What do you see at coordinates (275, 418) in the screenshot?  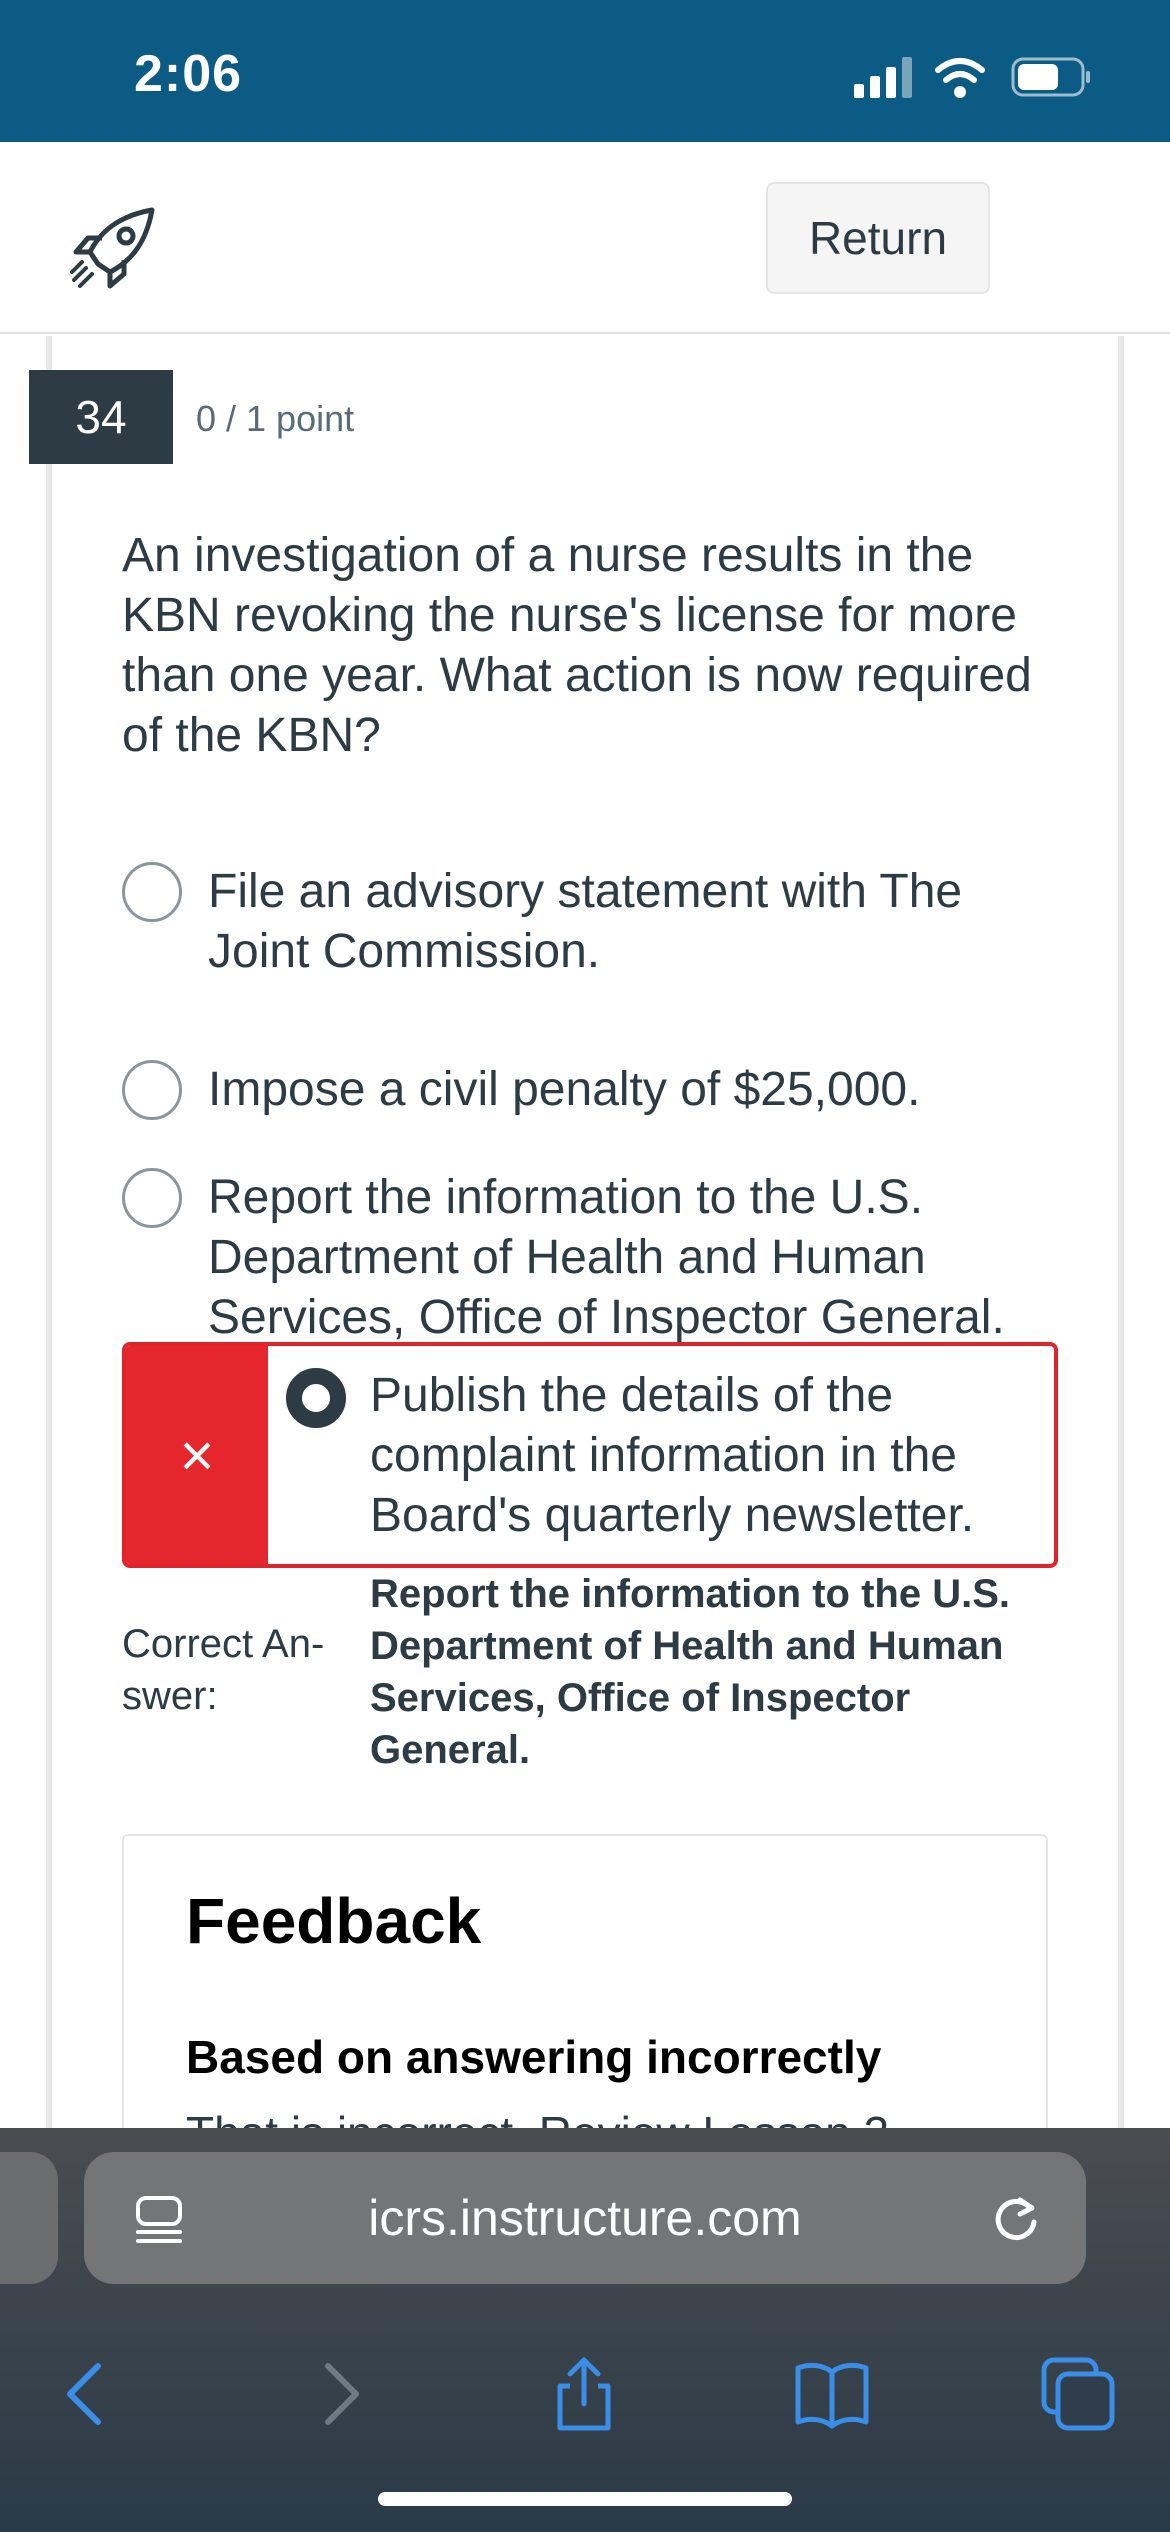 I see `question-points: 0 / 1 point` at bounding box center [275, 418].